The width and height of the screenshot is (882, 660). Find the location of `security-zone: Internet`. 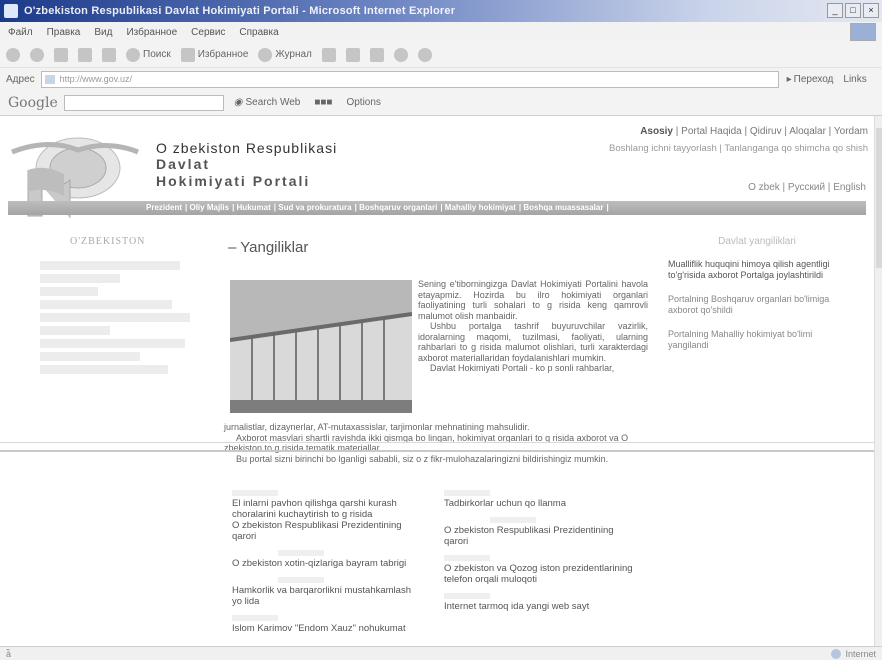

security-zone: Internet is located at coordinates (853, 653).